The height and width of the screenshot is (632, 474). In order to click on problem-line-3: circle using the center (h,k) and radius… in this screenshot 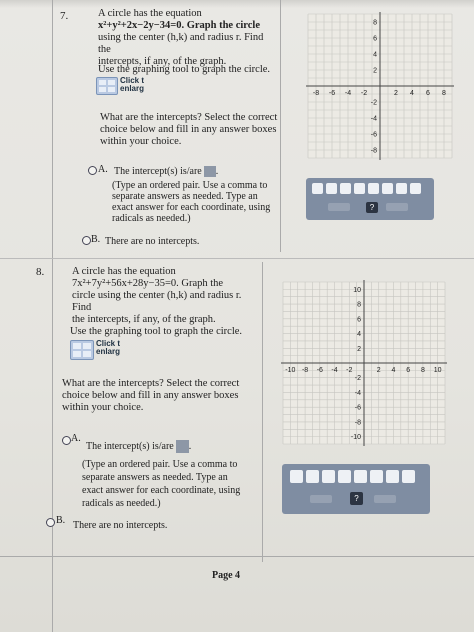, I will do `click(157, 301)`.